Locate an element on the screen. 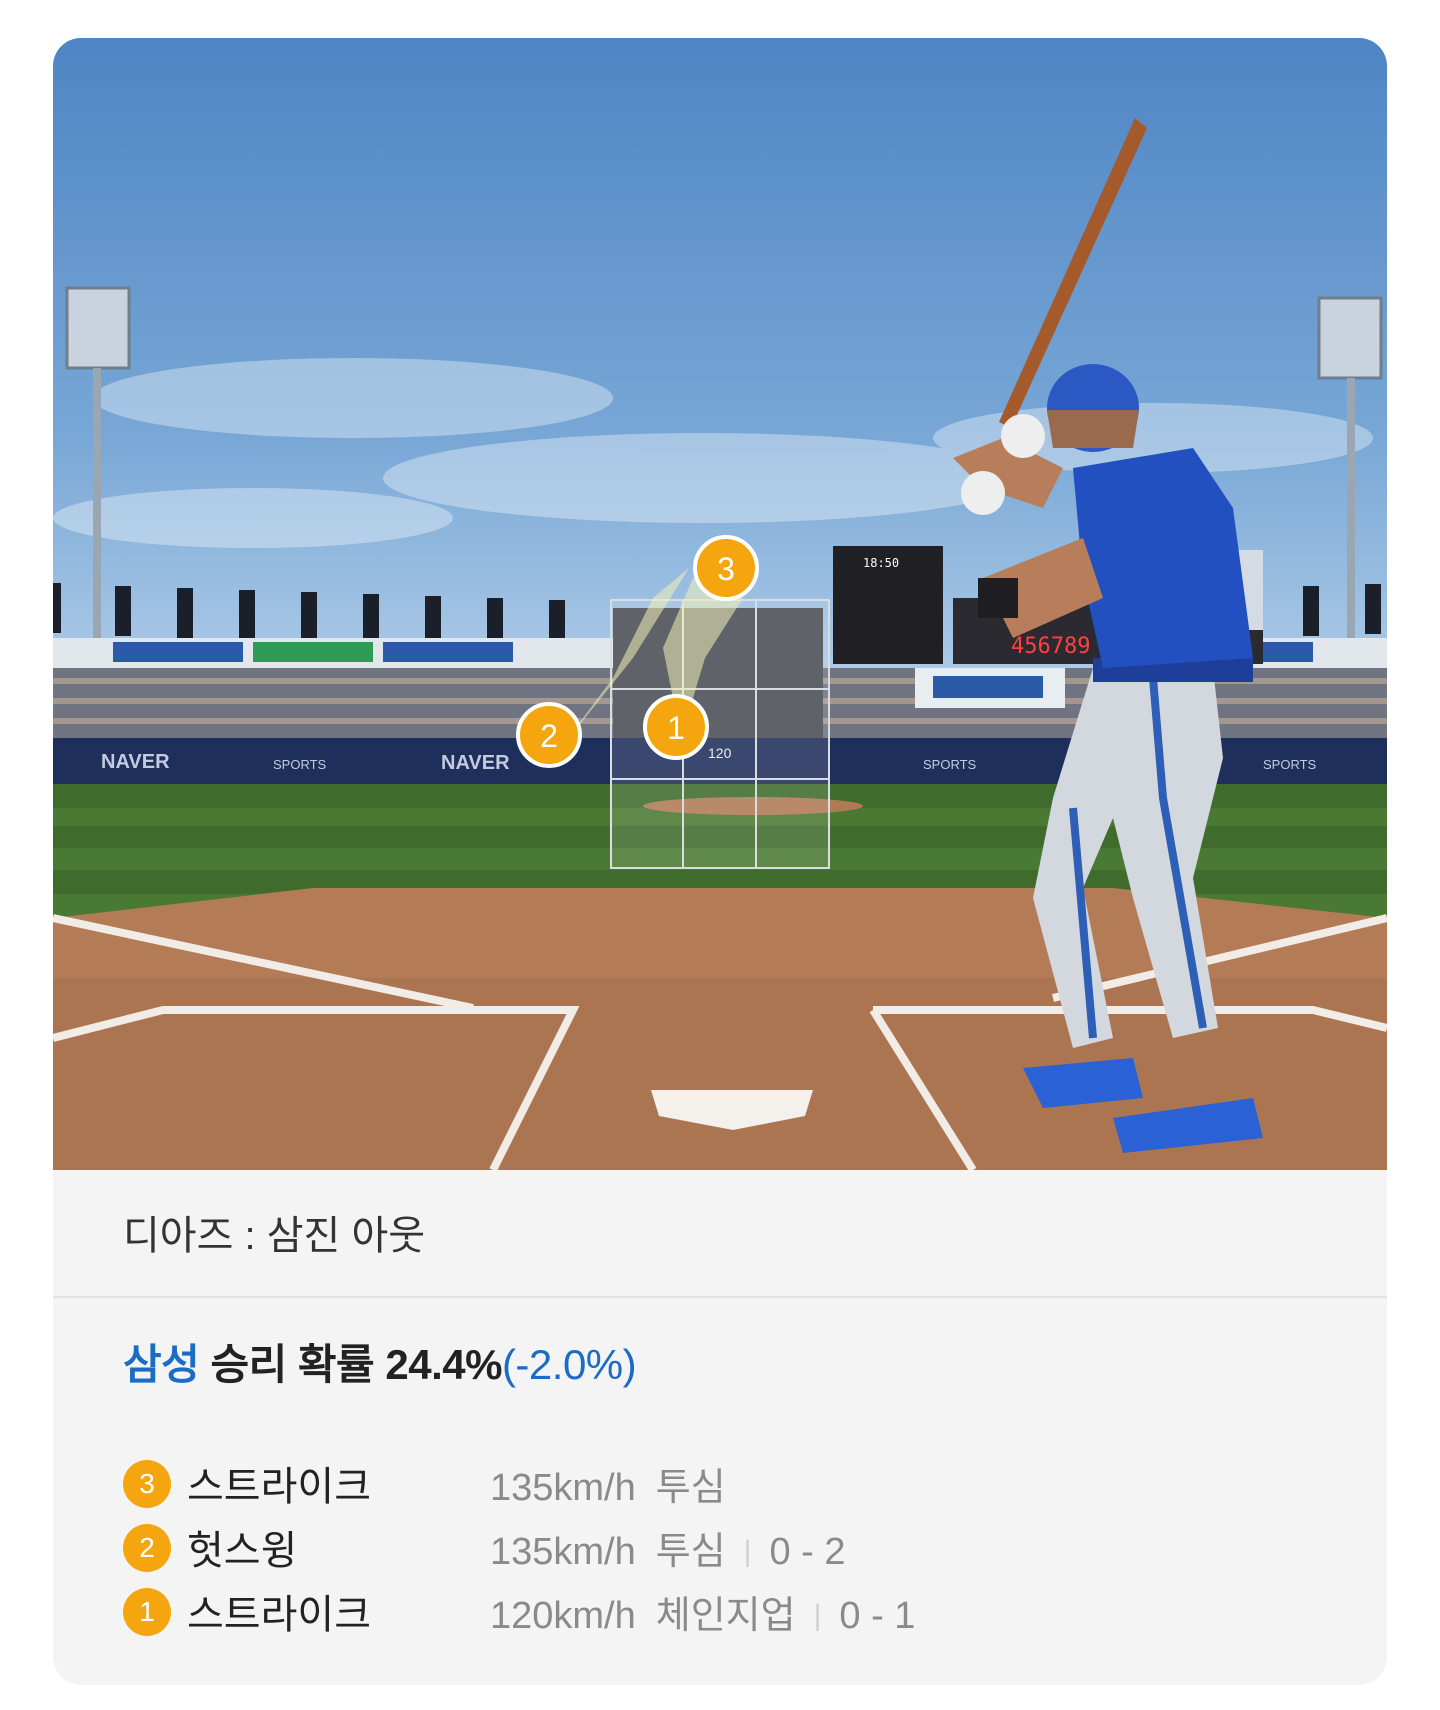  win-probability: 삼성 승리 확률 24.4%(-2.0%) is located at coordinates (380, 1361).